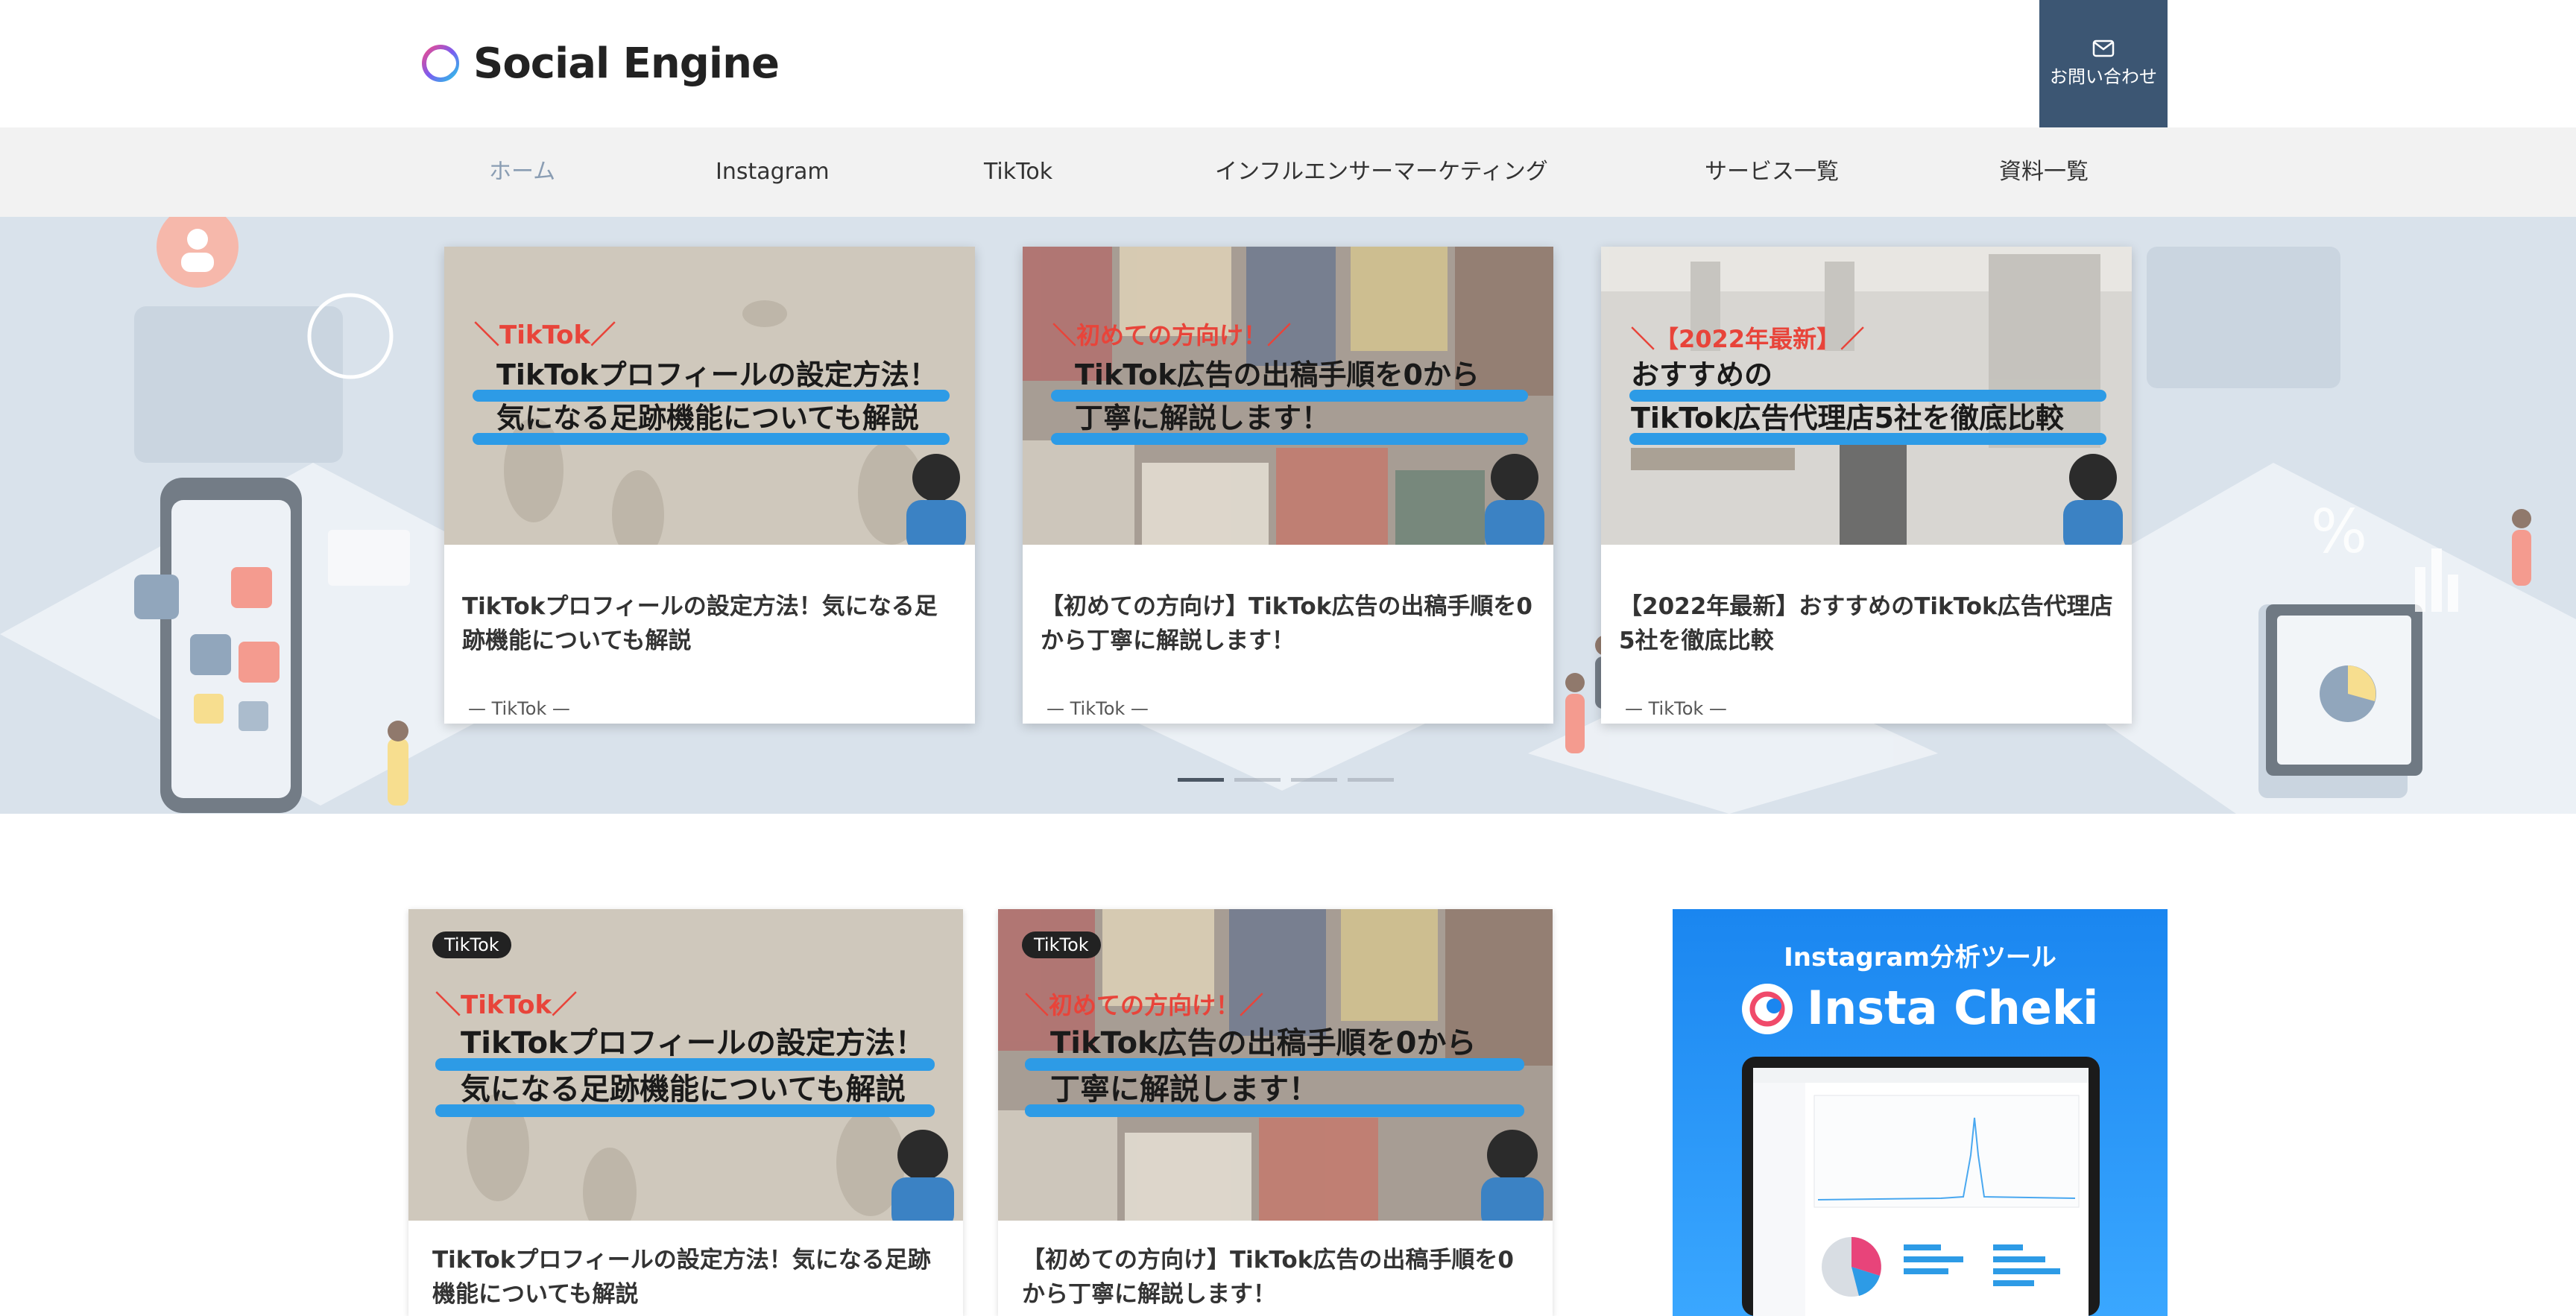 This screenshot has height=1316, width=2576. I want to click on contact-button: お問い合わせ, so click(2103, 63).